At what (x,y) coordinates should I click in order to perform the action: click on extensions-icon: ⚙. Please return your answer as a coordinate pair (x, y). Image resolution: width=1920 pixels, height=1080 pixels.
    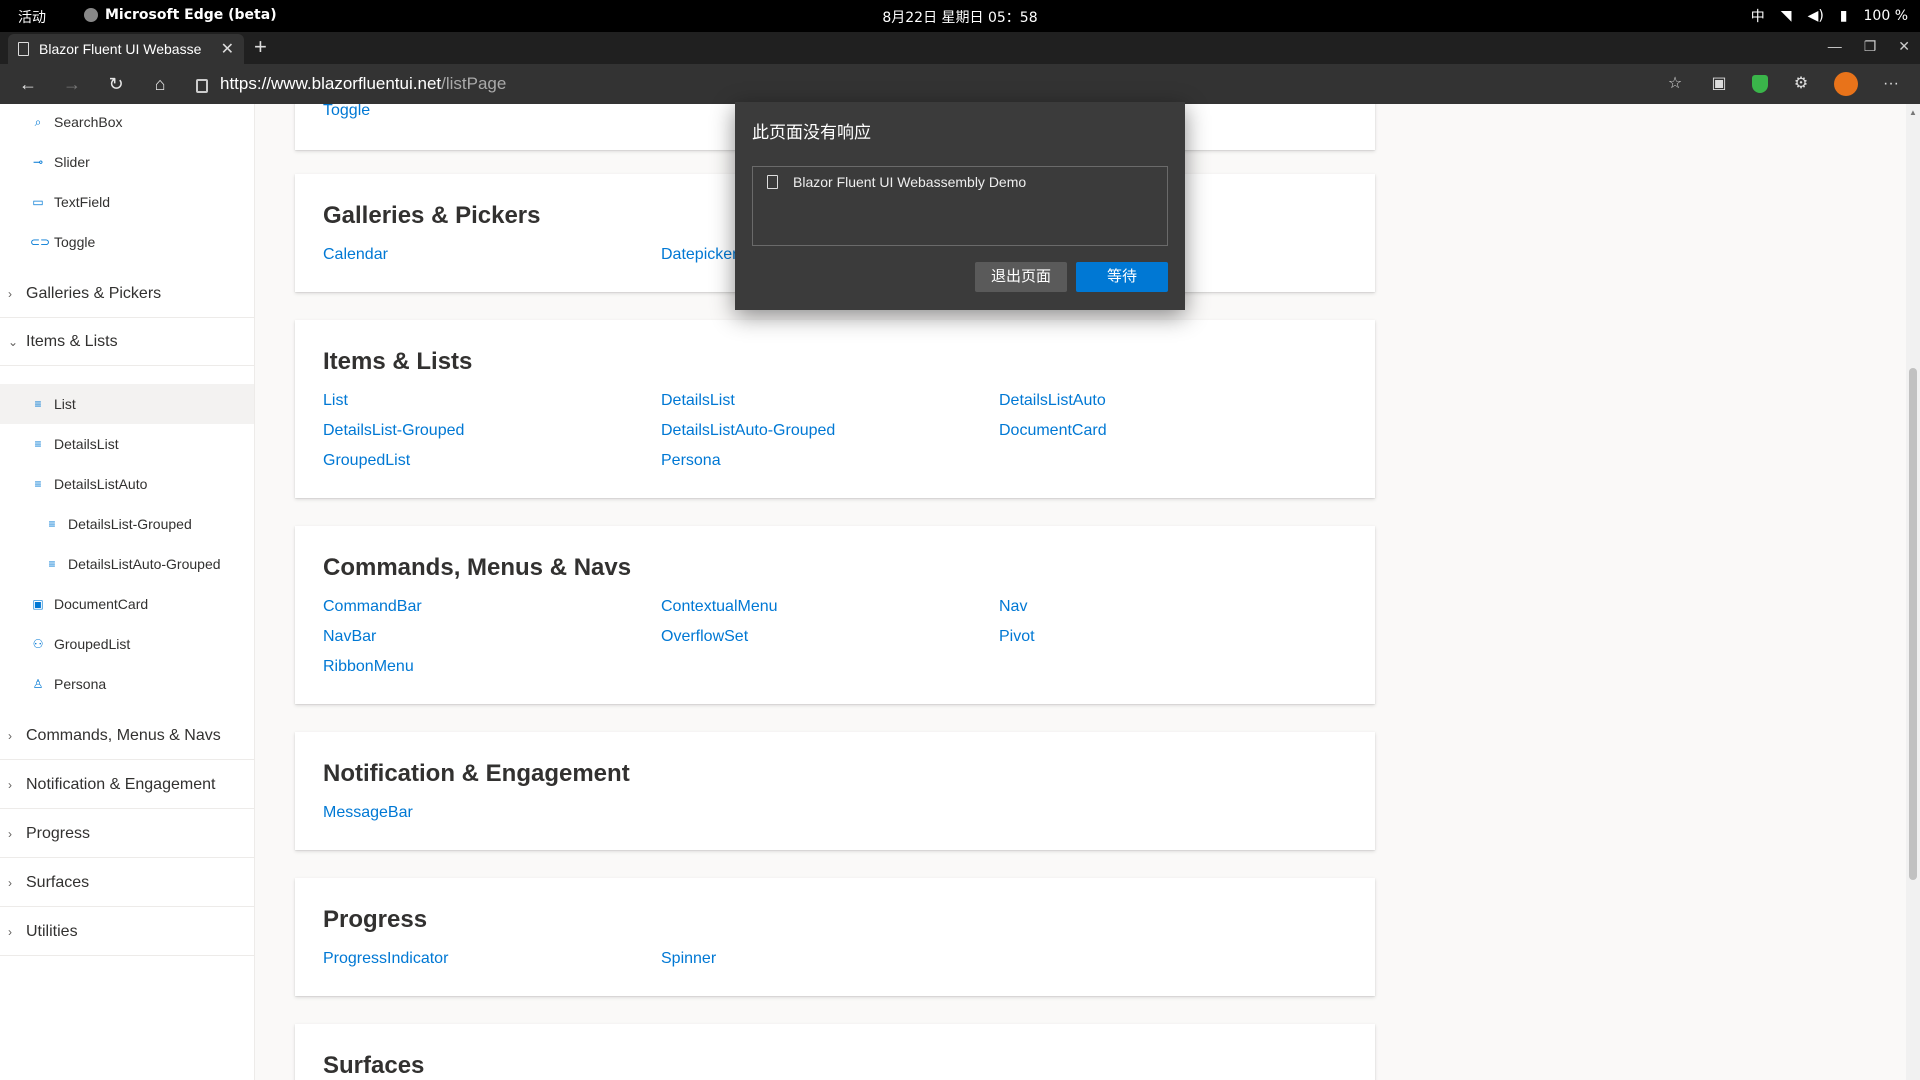
    Looking at the image, I should click on (1801, 84).